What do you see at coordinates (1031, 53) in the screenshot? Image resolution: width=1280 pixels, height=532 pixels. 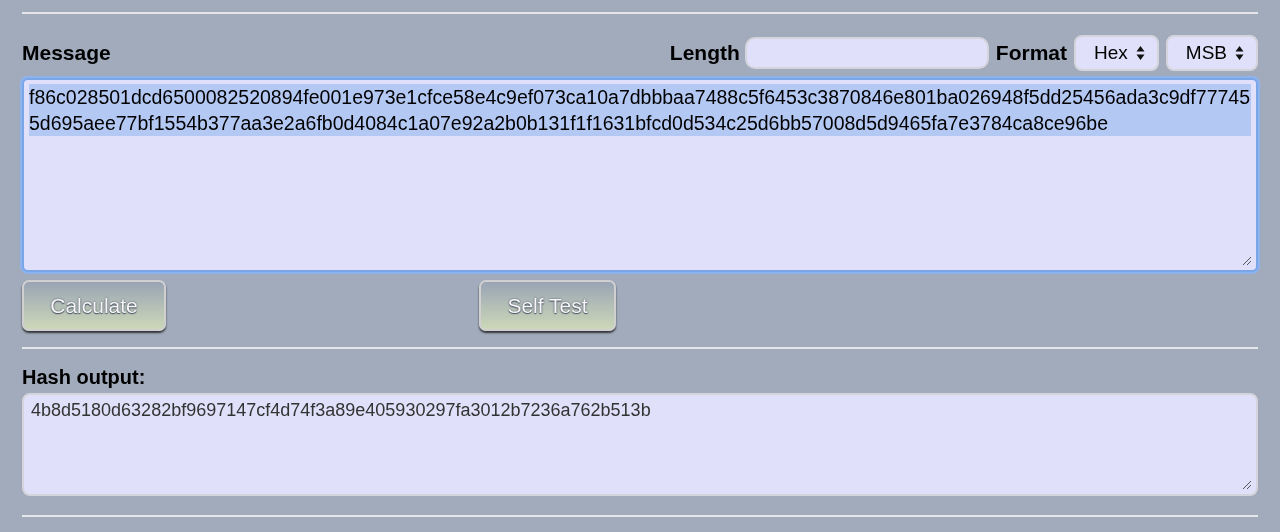 I see `format-label: Format` at bounding box center [1031, 53].